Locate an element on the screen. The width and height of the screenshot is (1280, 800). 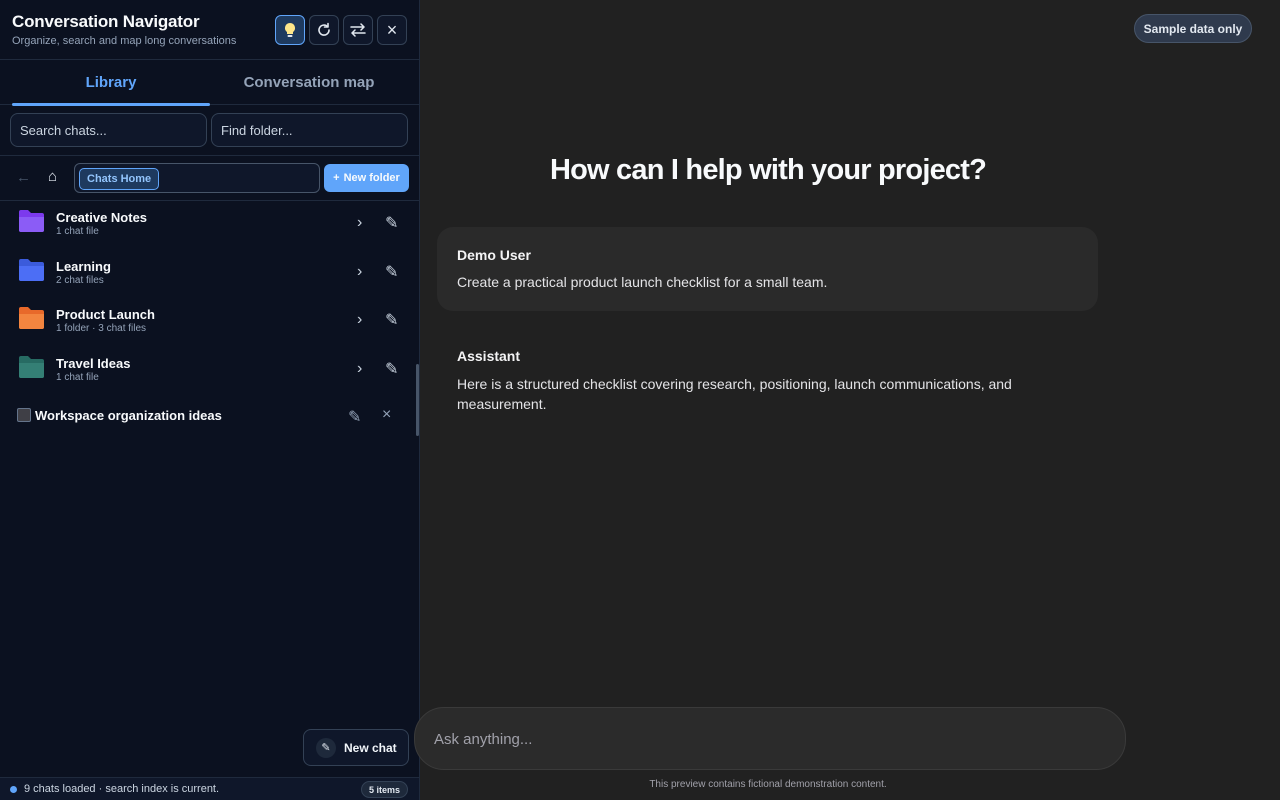
new-chat-button: ✎ New chat is located at coordinates (356, 747).